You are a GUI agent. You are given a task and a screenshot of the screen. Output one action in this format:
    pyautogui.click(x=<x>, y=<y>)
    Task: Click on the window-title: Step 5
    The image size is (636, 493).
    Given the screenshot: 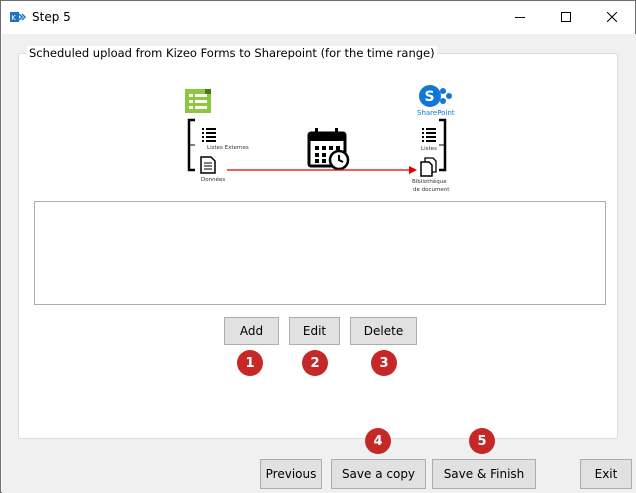 What is the action you would take?
    pyautogui.click(x=51, y=17)
    